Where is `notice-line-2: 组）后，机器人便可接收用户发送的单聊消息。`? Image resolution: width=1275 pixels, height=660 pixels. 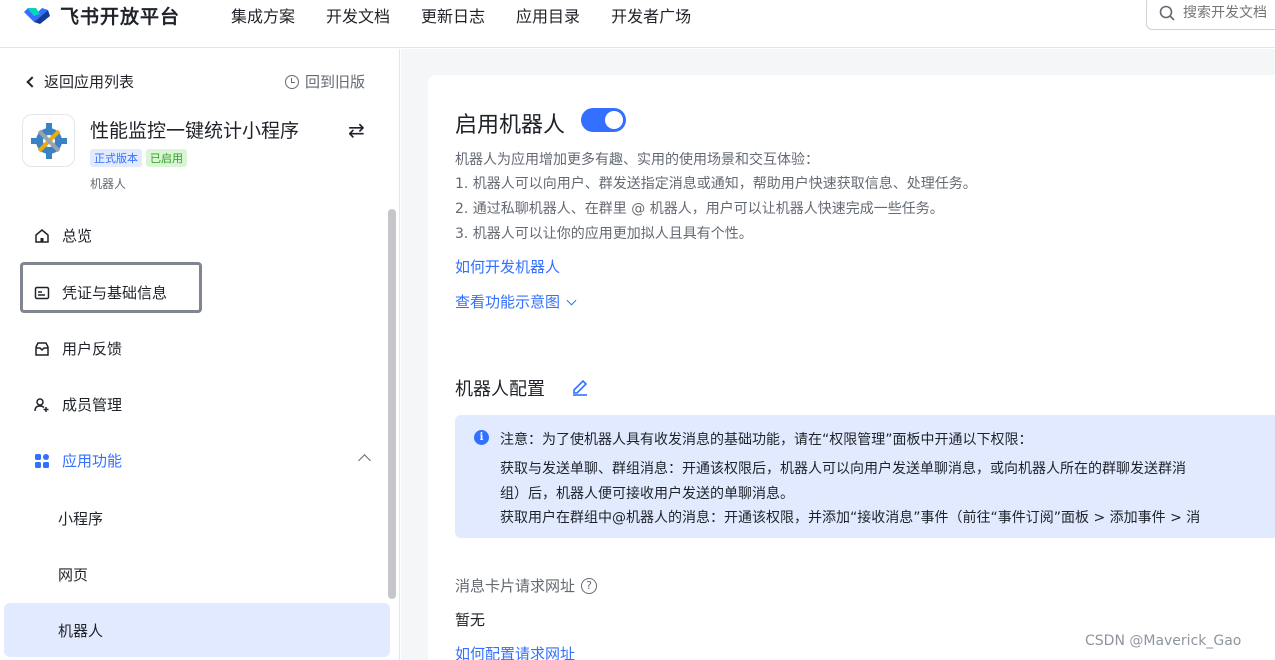 notice-line-2: 组）后，机器人便可接收用户发送的单聊消息。 is located at coordinates (647, 494).